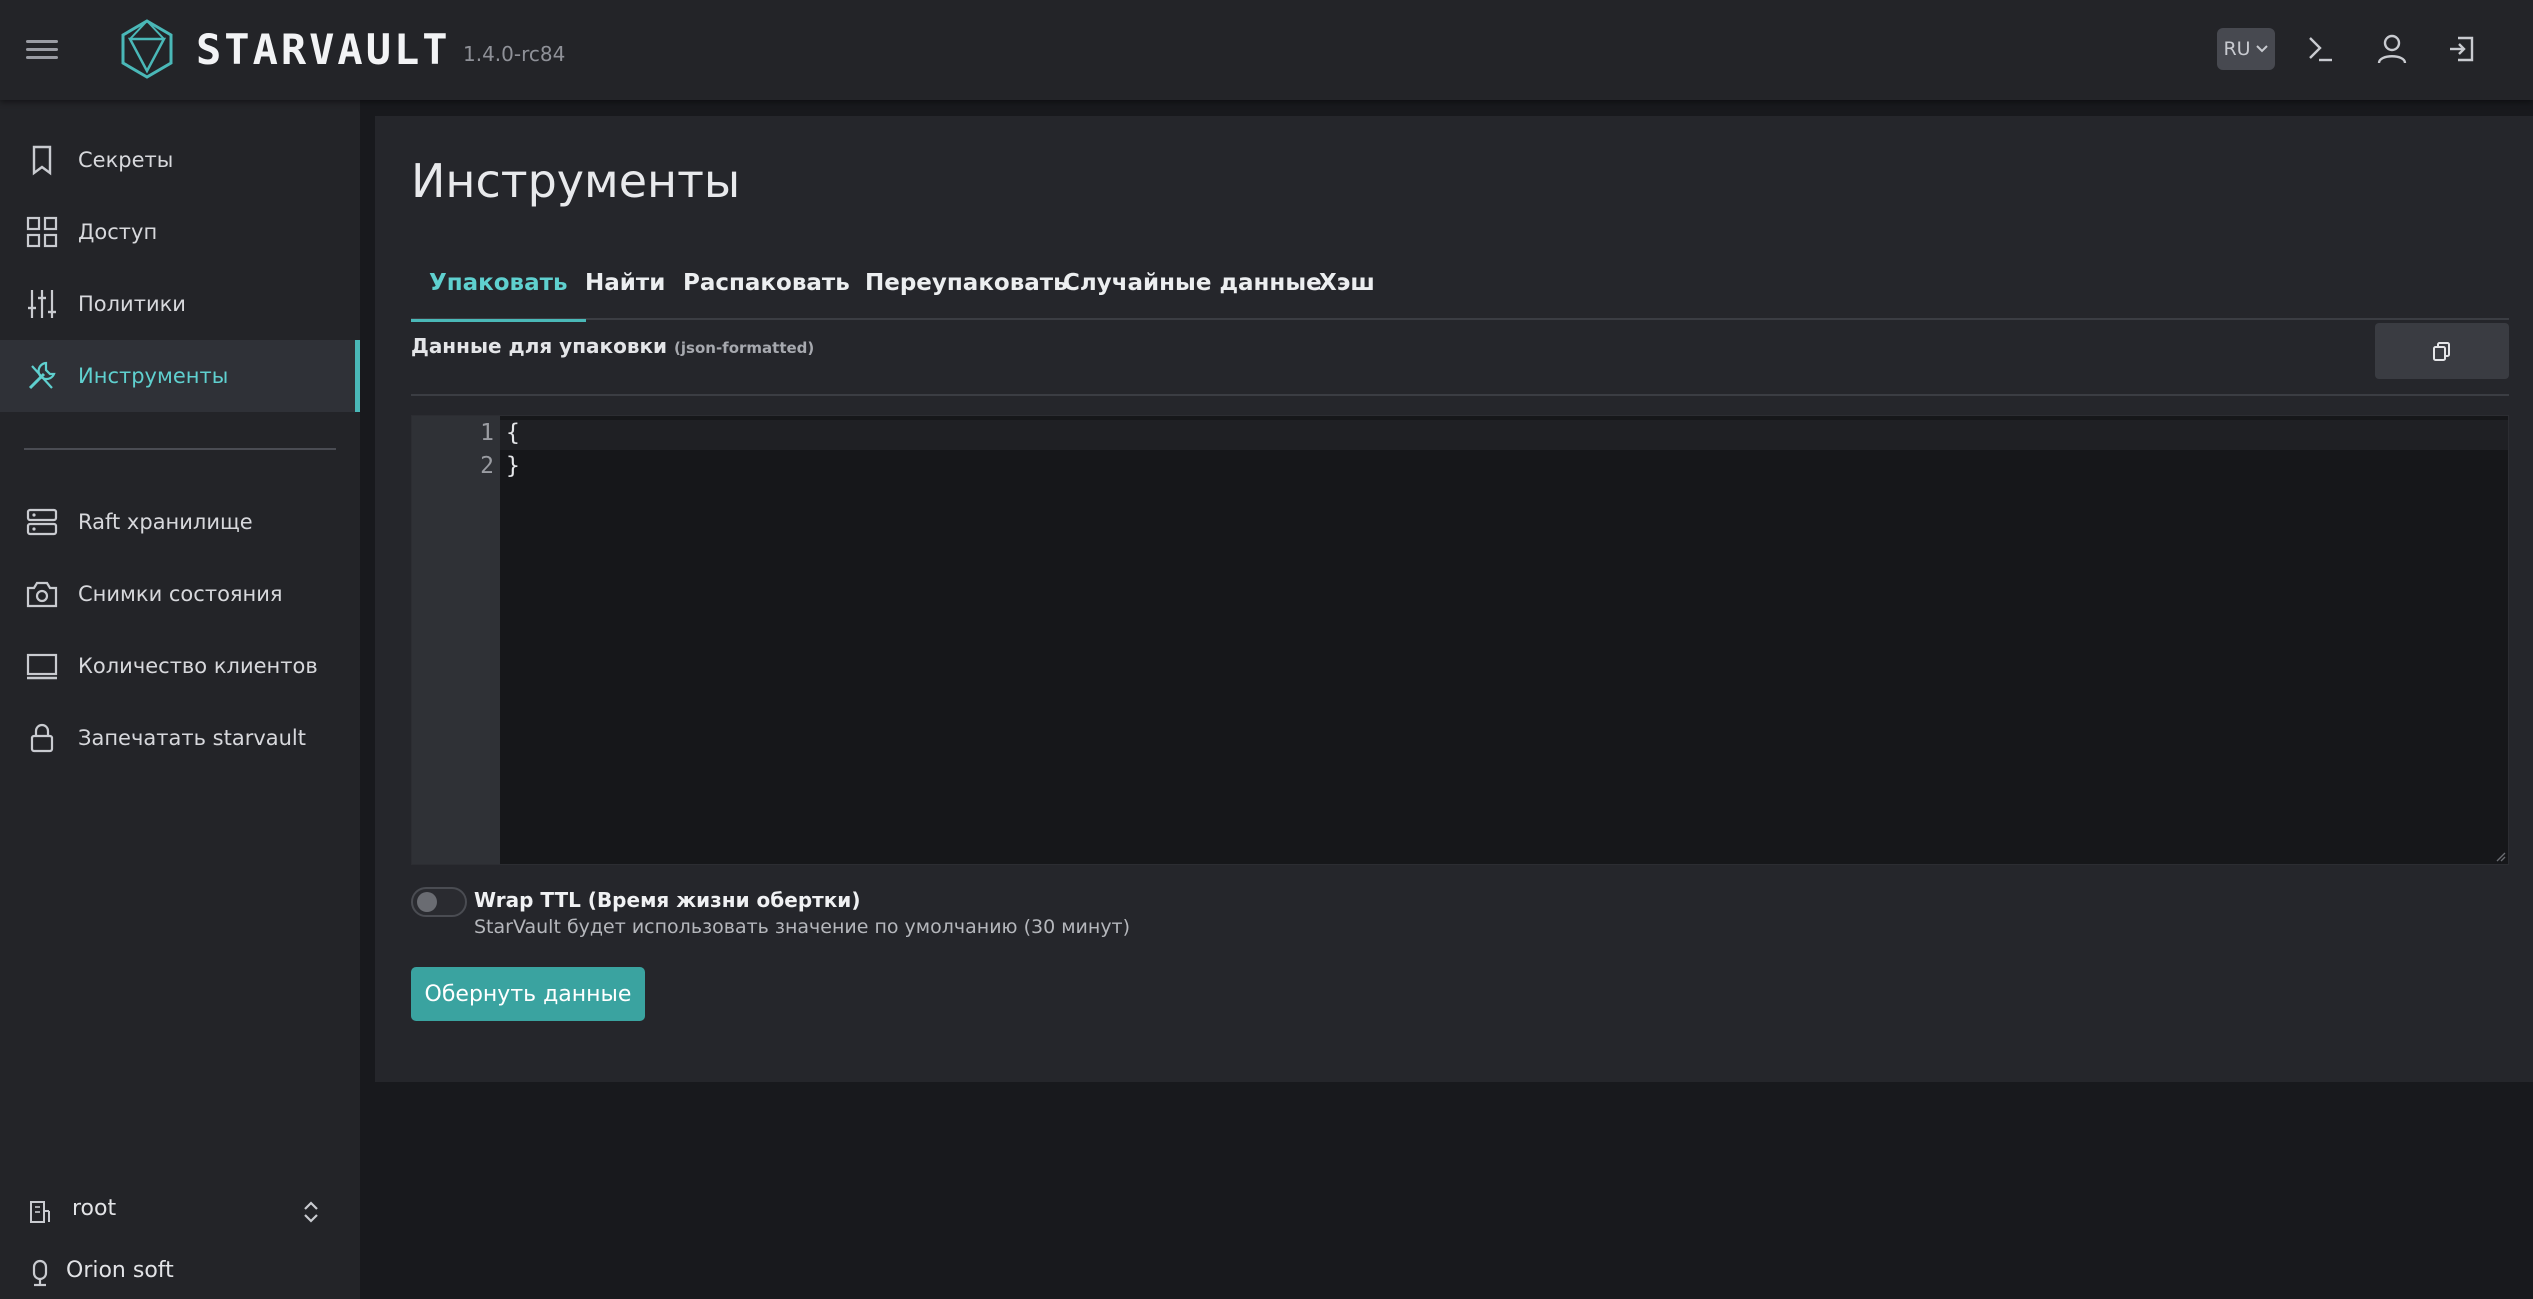 Image resolution: width=2533 pixels, height=1299 pixels. Describe the element at coordinates (180, 1272) in the screenshot. I see `organization-info: Orion soft` at that location.